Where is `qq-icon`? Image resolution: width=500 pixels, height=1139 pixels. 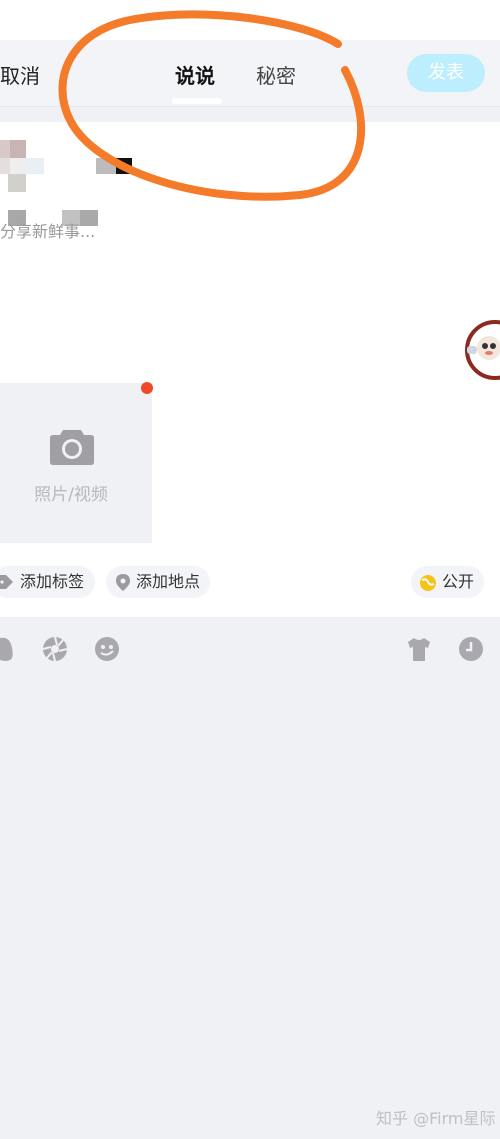
qq-icon is located at coordinates (7, 649).